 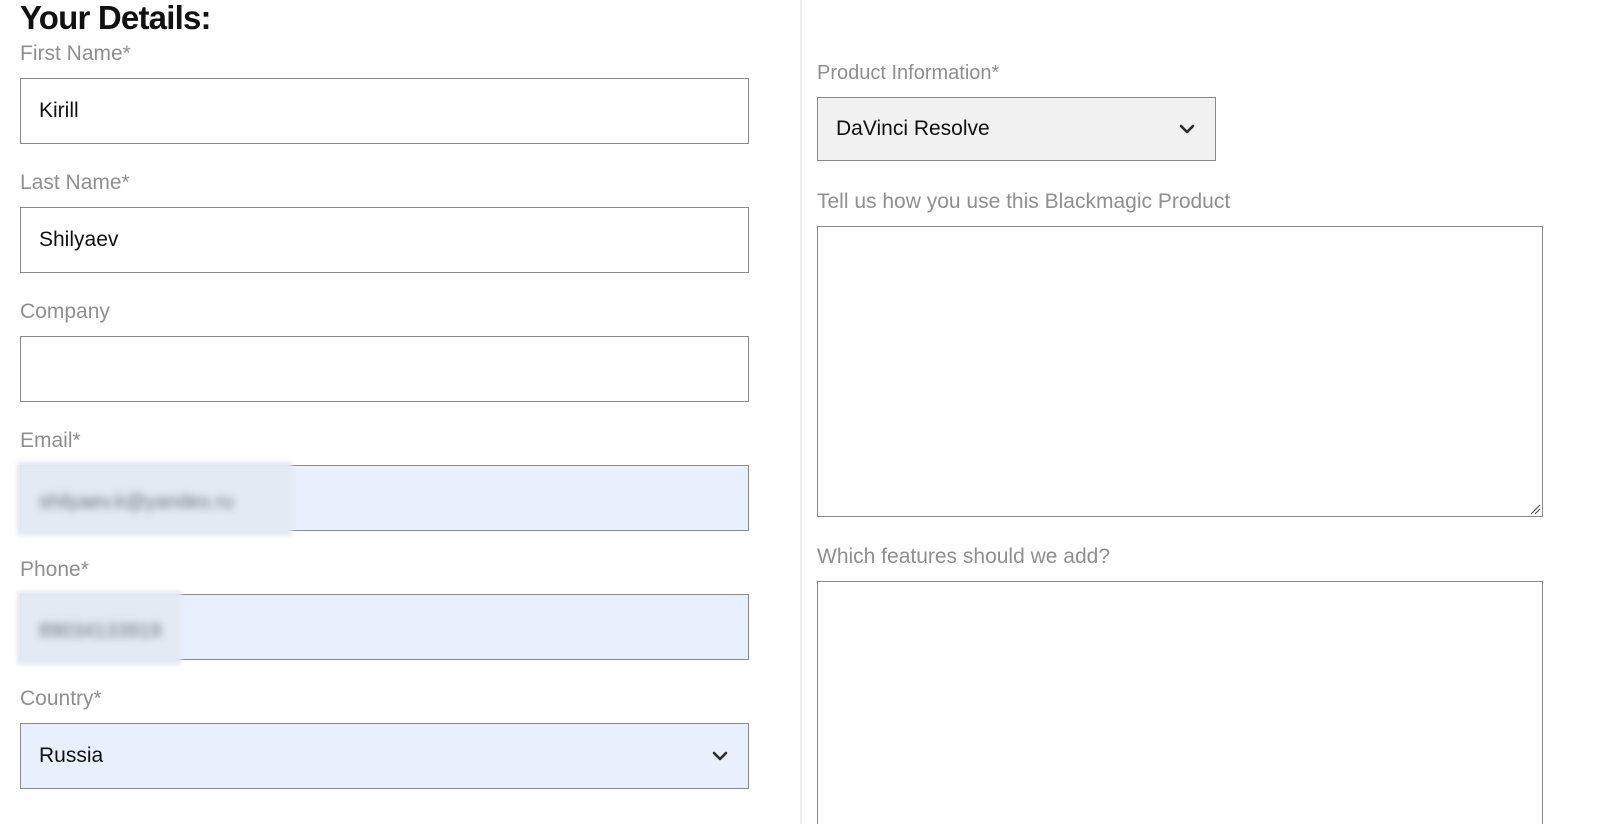 I want to click on company-label: Company, so click(x=65, y=311).